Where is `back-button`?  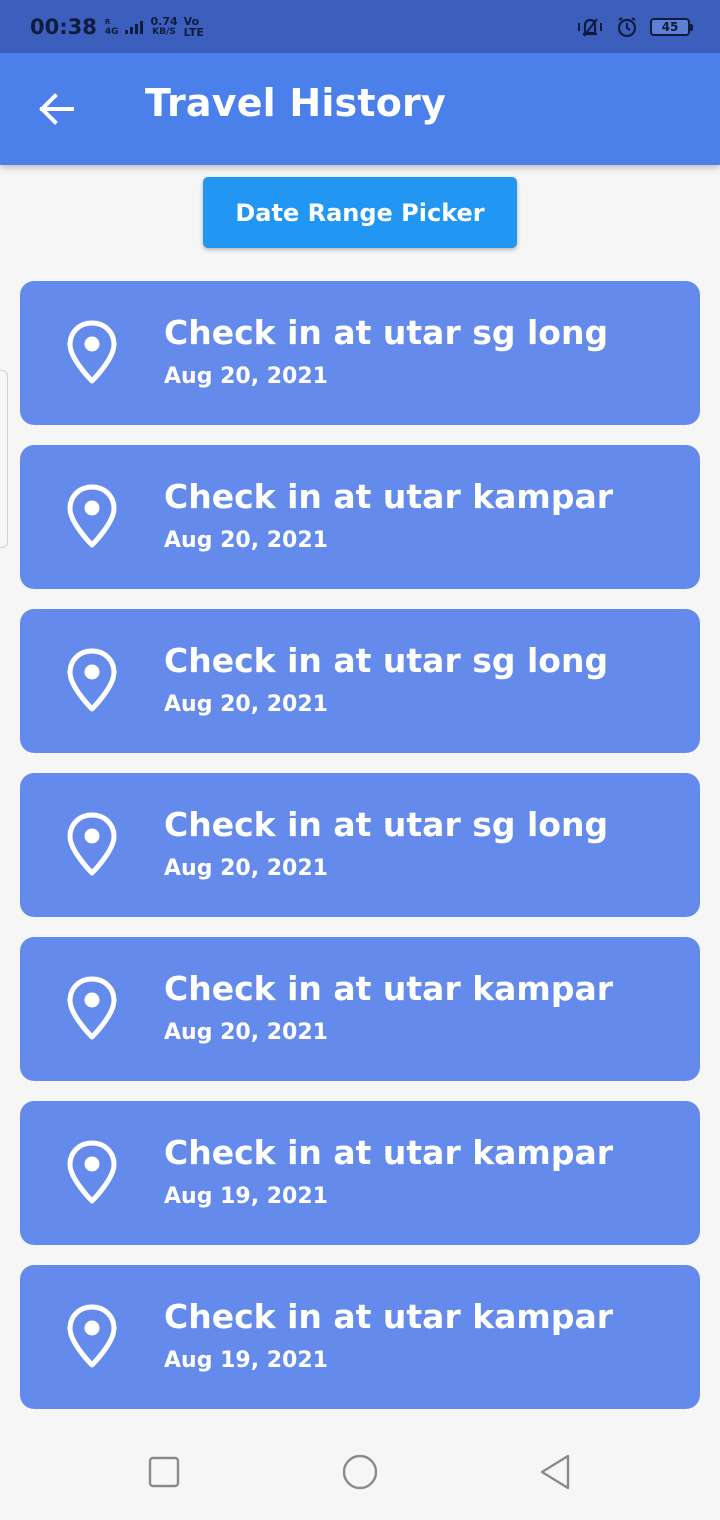
back-button is located at coordinates (56, 109).